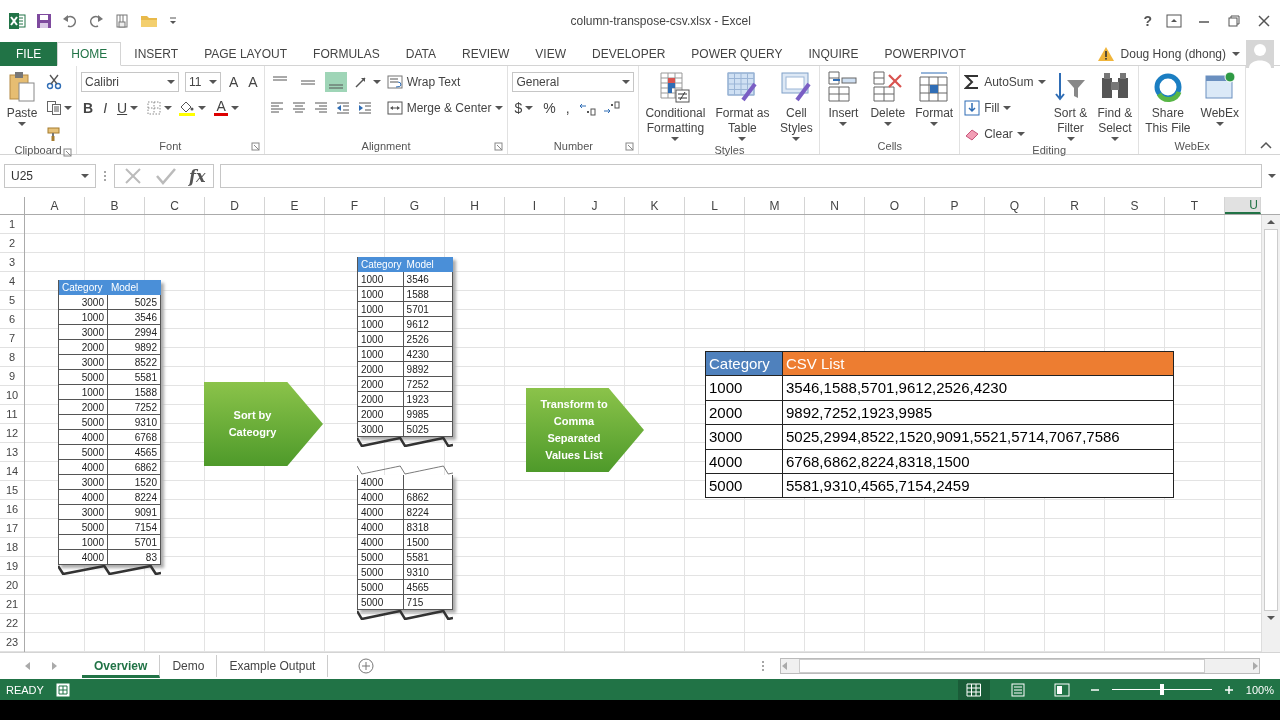  What do you see at coordinates (175, 205) in the screenshot?
I see `column-header: C` at bounding box center [175, 205].